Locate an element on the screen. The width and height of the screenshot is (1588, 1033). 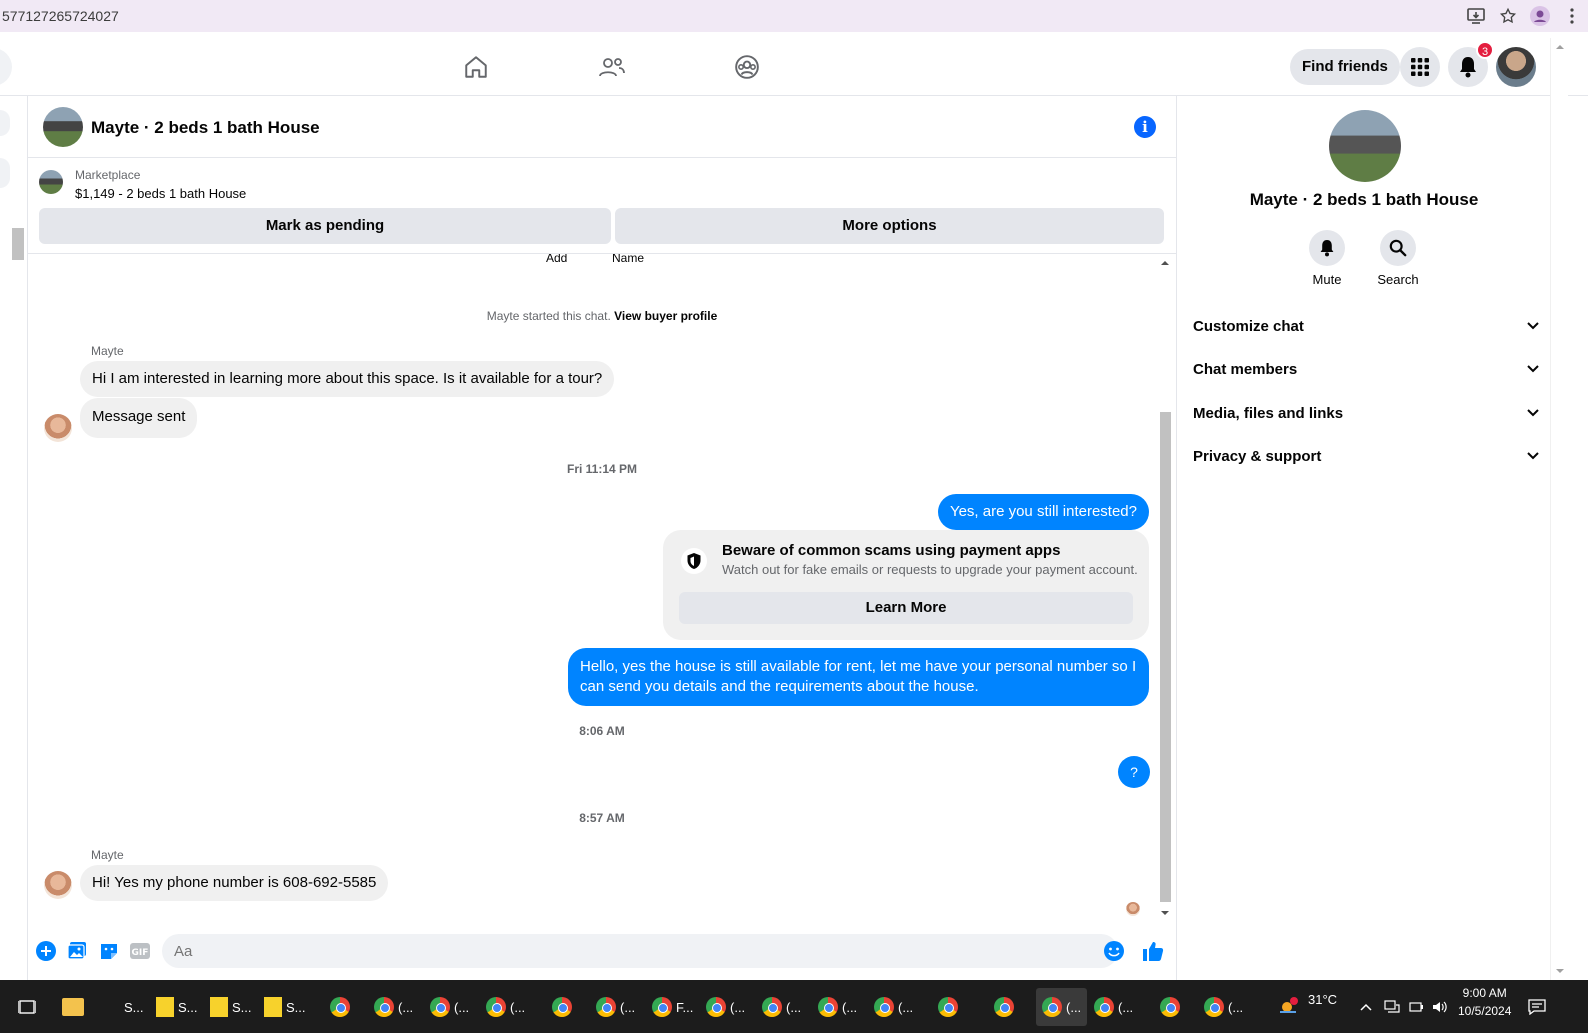
outgoing-message: Yes, are you still interested? is located at coordinates (1043, 512).